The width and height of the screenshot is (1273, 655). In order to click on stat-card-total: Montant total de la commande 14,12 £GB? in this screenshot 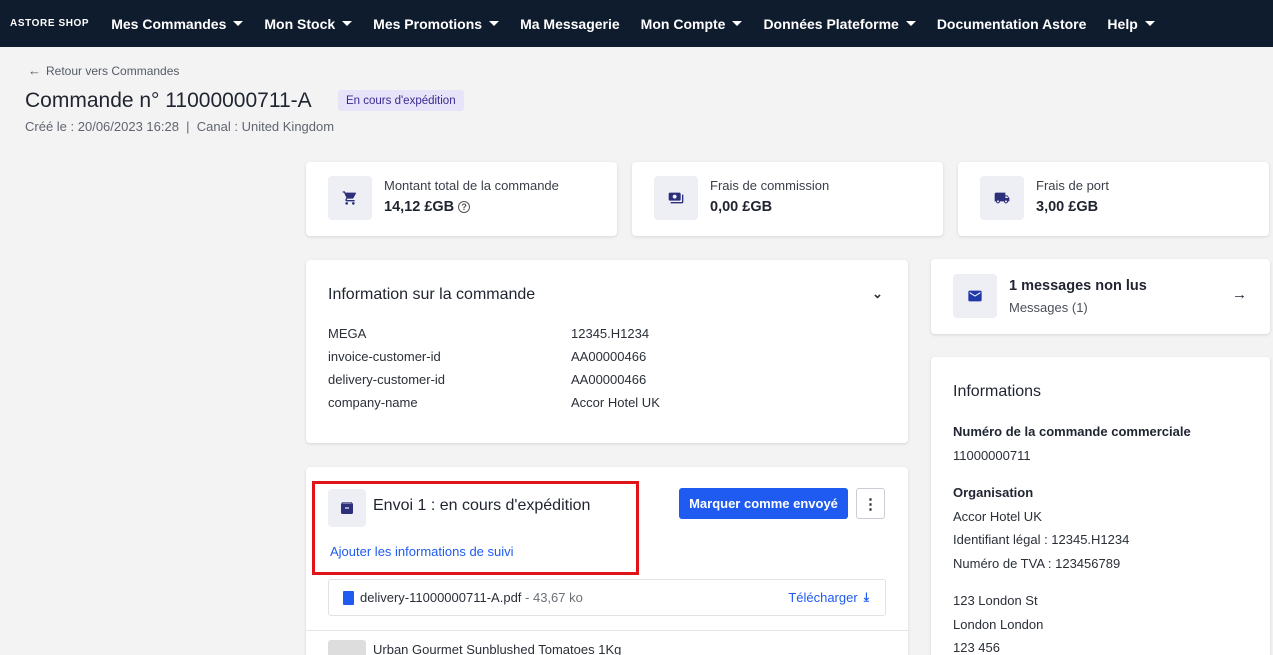, I will do `click(461, 199)`.